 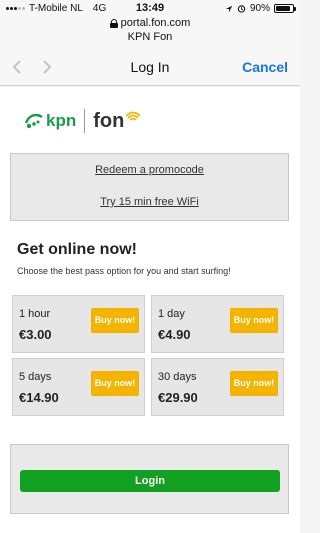 I want to click on kpn-fon-logo: kpn fon, so click(x=82, y=121).